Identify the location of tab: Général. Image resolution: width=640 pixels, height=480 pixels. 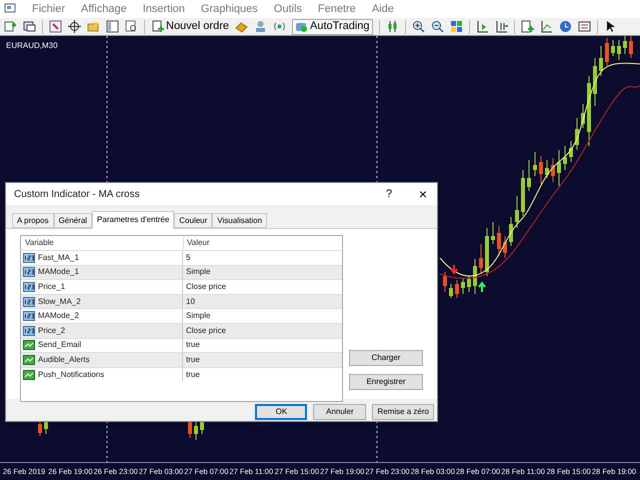
(73, 220).